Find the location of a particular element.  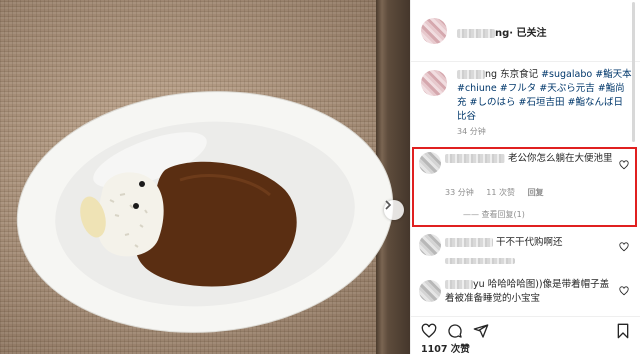

action-bar is located at coordinates (525, 328).